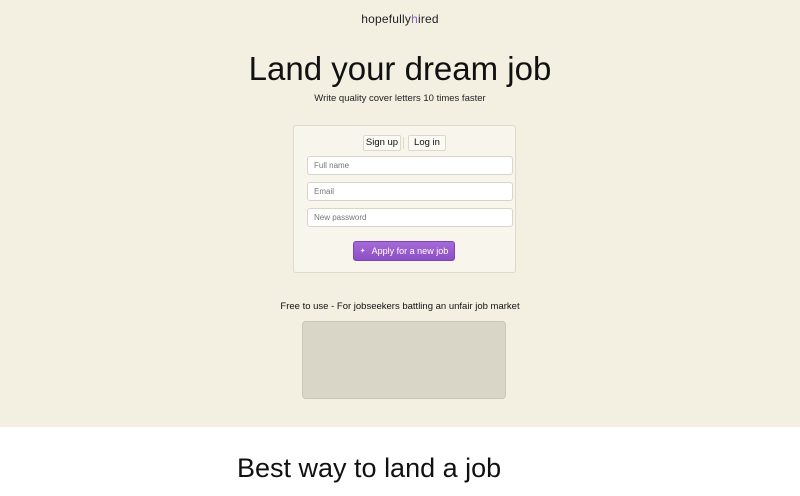 The height and width of the screenshot is (496, 800). I want to click on logo-part-ired: ired, so click(428, 19).